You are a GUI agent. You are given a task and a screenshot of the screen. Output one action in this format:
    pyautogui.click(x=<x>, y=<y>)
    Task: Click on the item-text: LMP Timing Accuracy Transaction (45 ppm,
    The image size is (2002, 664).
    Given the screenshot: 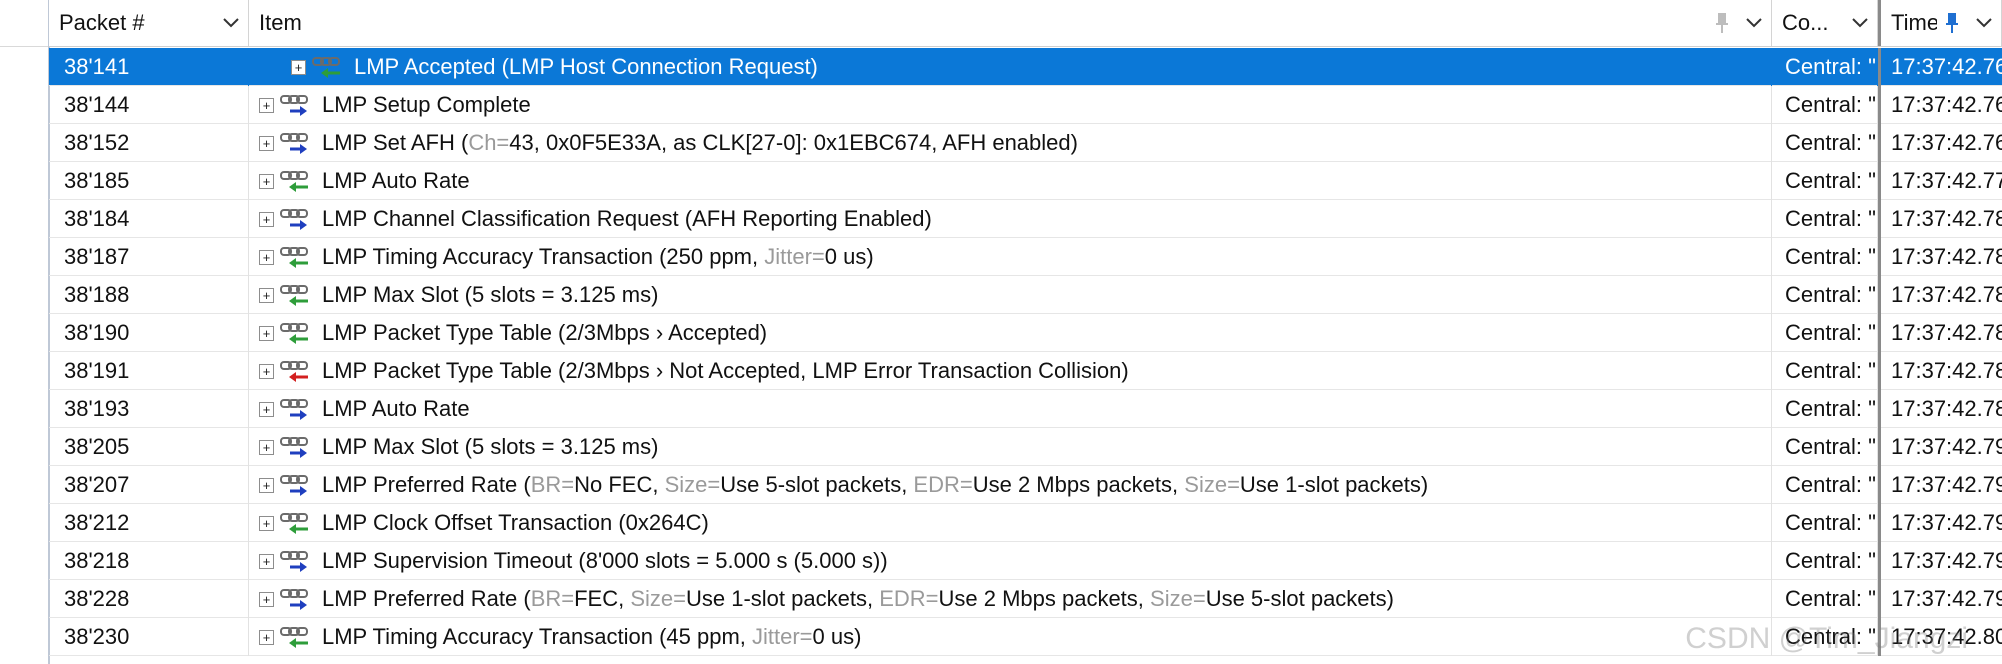 What is the action you would take?
    pyautogui.click(x=537, y=636)
    